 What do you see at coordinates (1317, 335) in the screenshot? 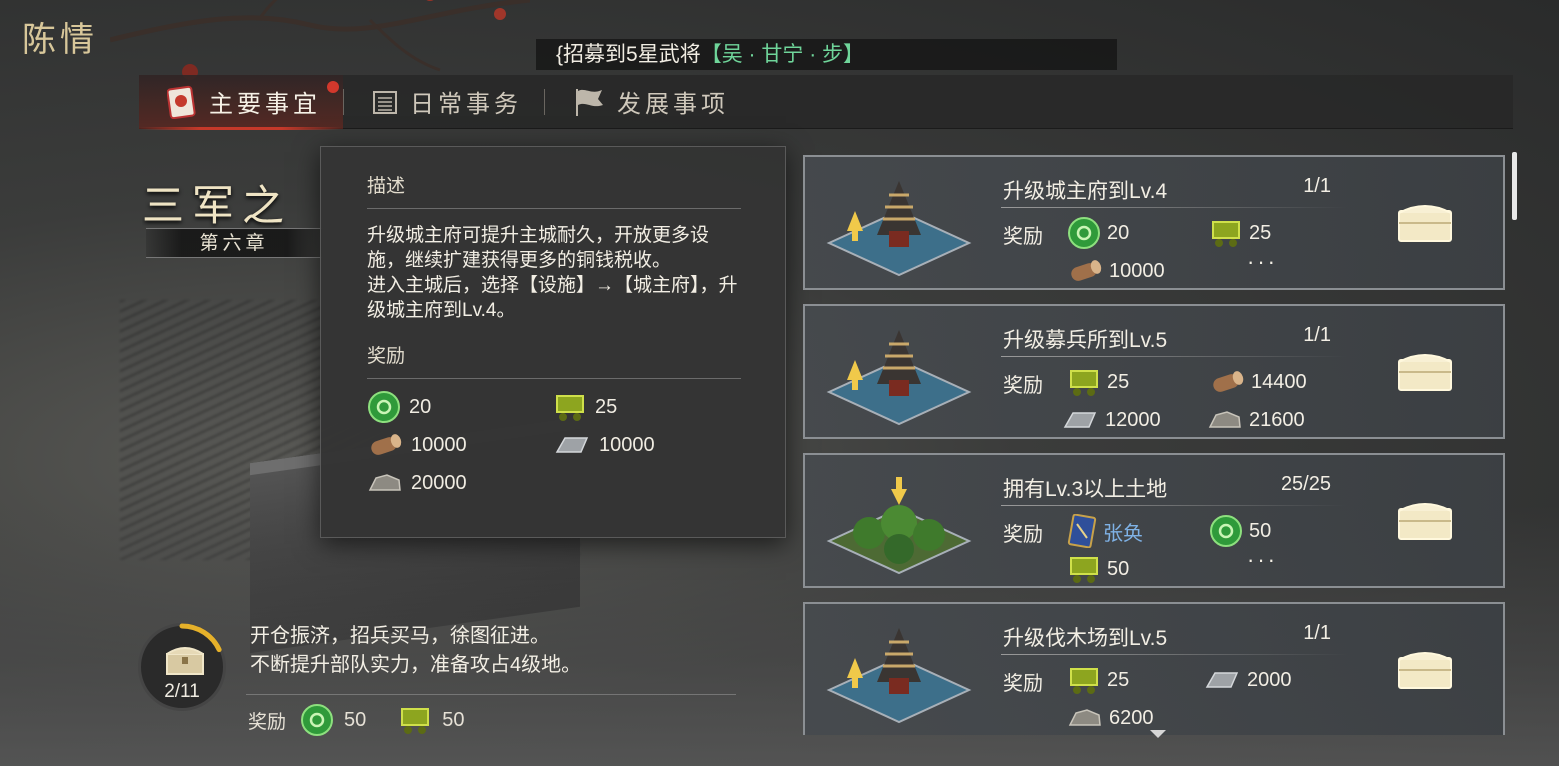
I see `task-progress: 1/1` at bounding box center [1317, 335].